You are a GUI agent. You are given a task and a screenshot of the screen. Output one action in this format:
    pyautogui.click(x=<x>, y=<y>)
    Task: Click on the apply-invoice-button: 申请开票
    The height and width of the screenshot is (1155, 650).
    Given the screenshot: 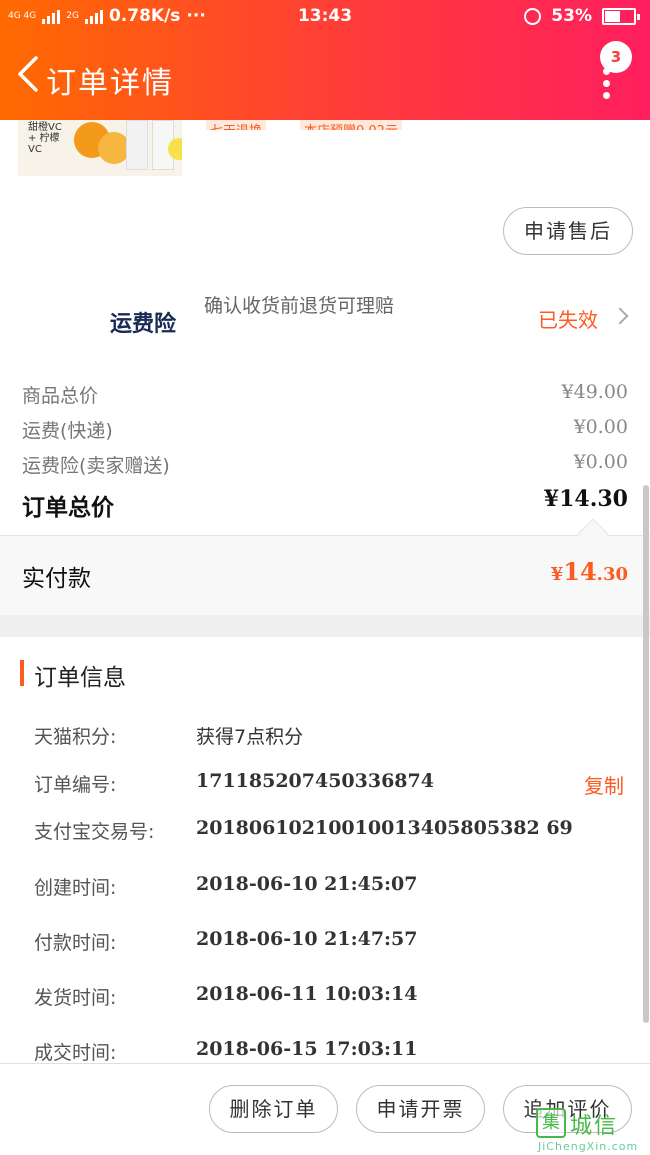 What is the action you would take?
    pyautogui.click(x=420, y=1109)
    